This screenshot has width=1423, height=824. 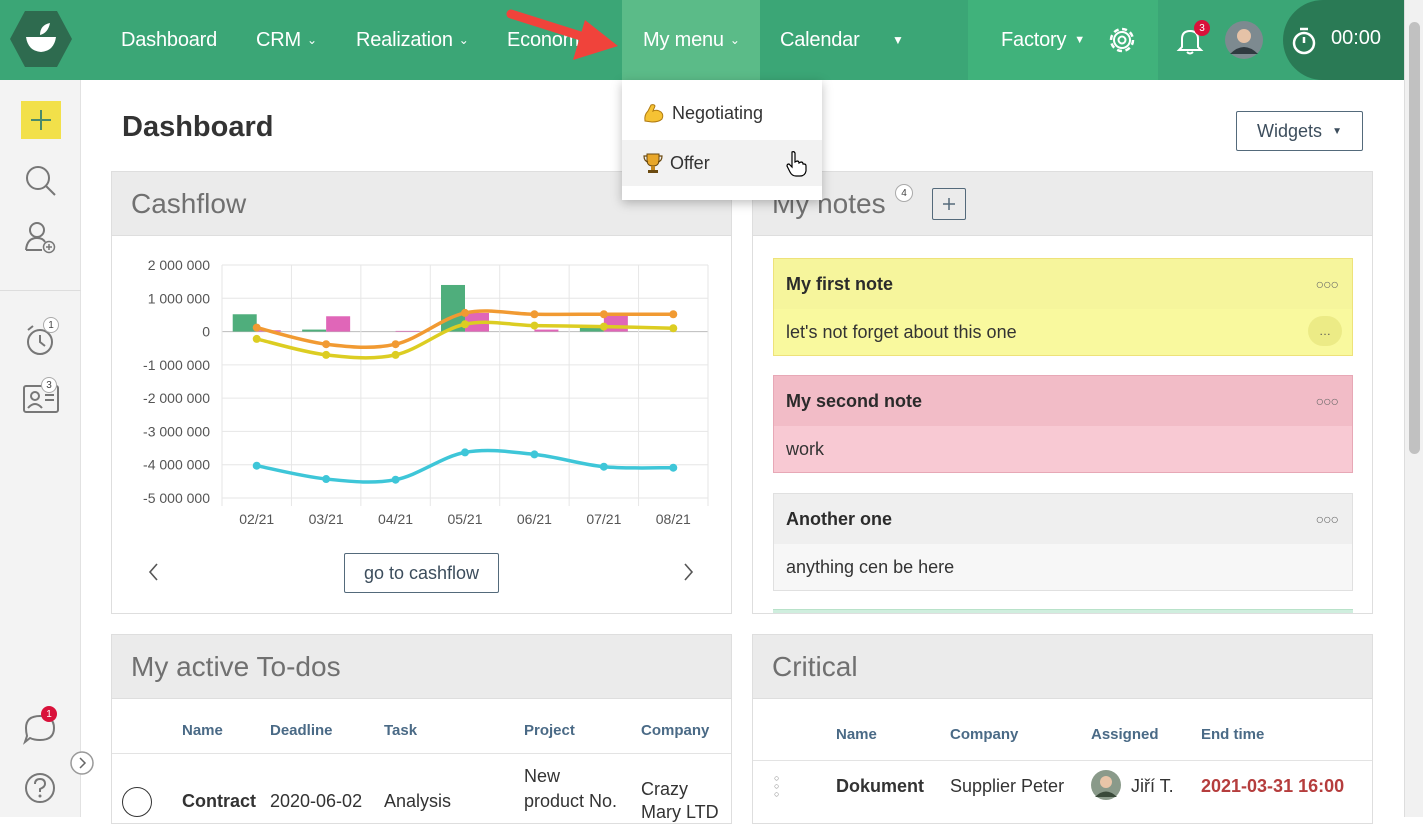 What do you see at coordinates (1125, 734) in the screenshot?
I see `column-header: Assigned` at bounding box center [1125, 734].